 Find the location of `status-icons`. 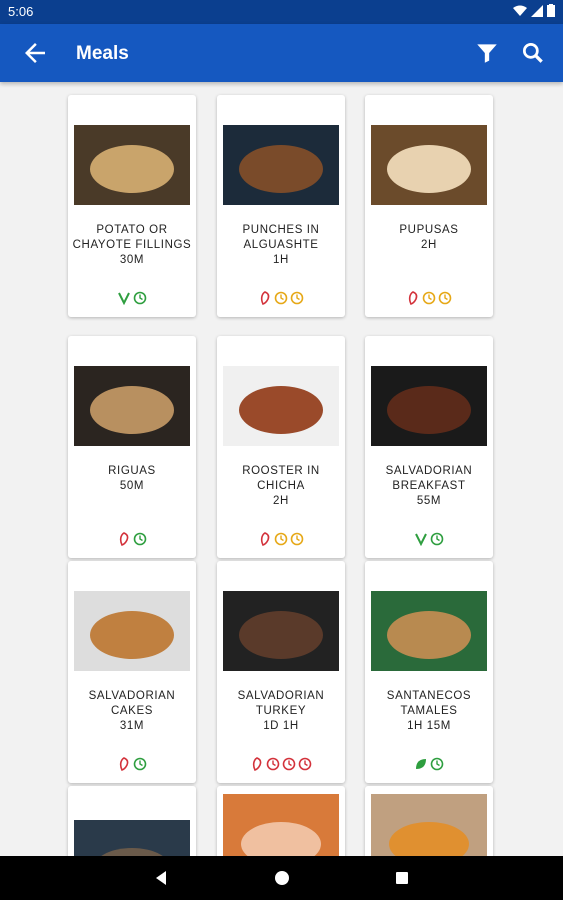

status-icons is located at coordinates (534, 10).